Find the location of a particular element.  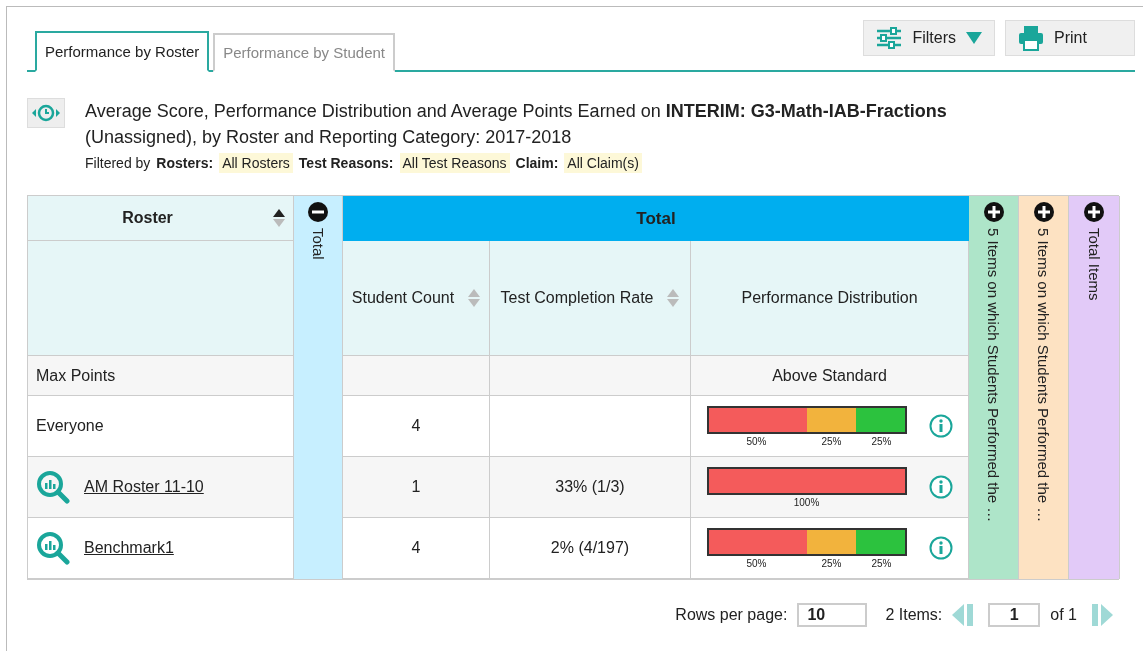

sliders-icon is located at coordinates (889, 38).